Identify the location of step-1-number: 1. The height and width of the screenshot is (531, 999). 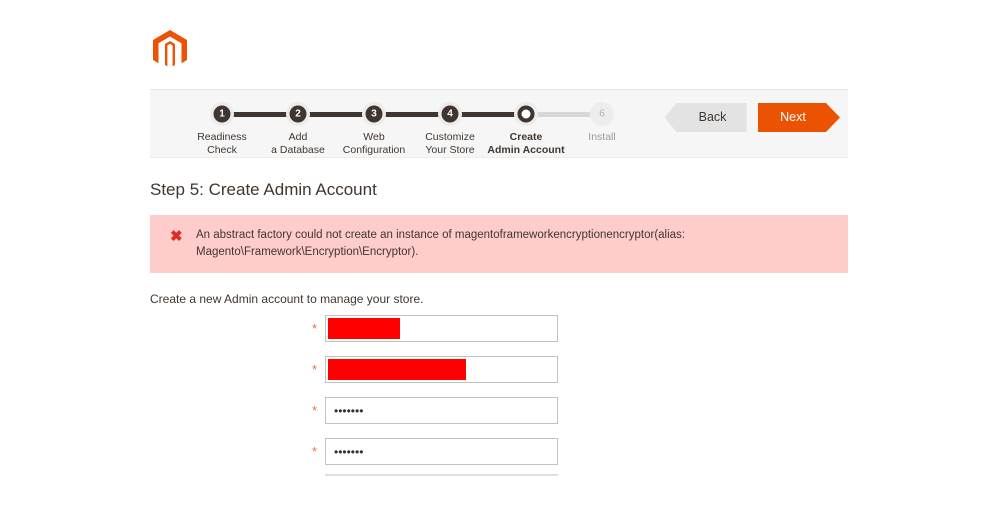
(222, 114).